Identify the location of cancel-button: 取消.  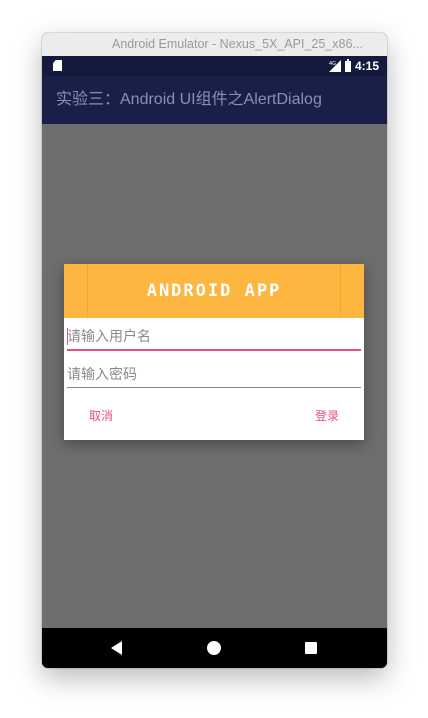
(101, 415).